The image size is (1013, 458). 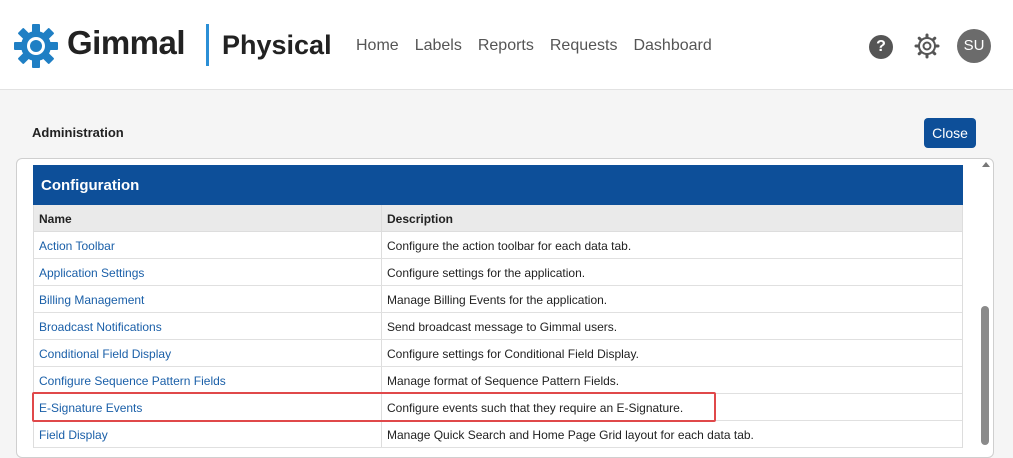 I want to click on row-link: Action Toolbar, so click(x=208, y=245).